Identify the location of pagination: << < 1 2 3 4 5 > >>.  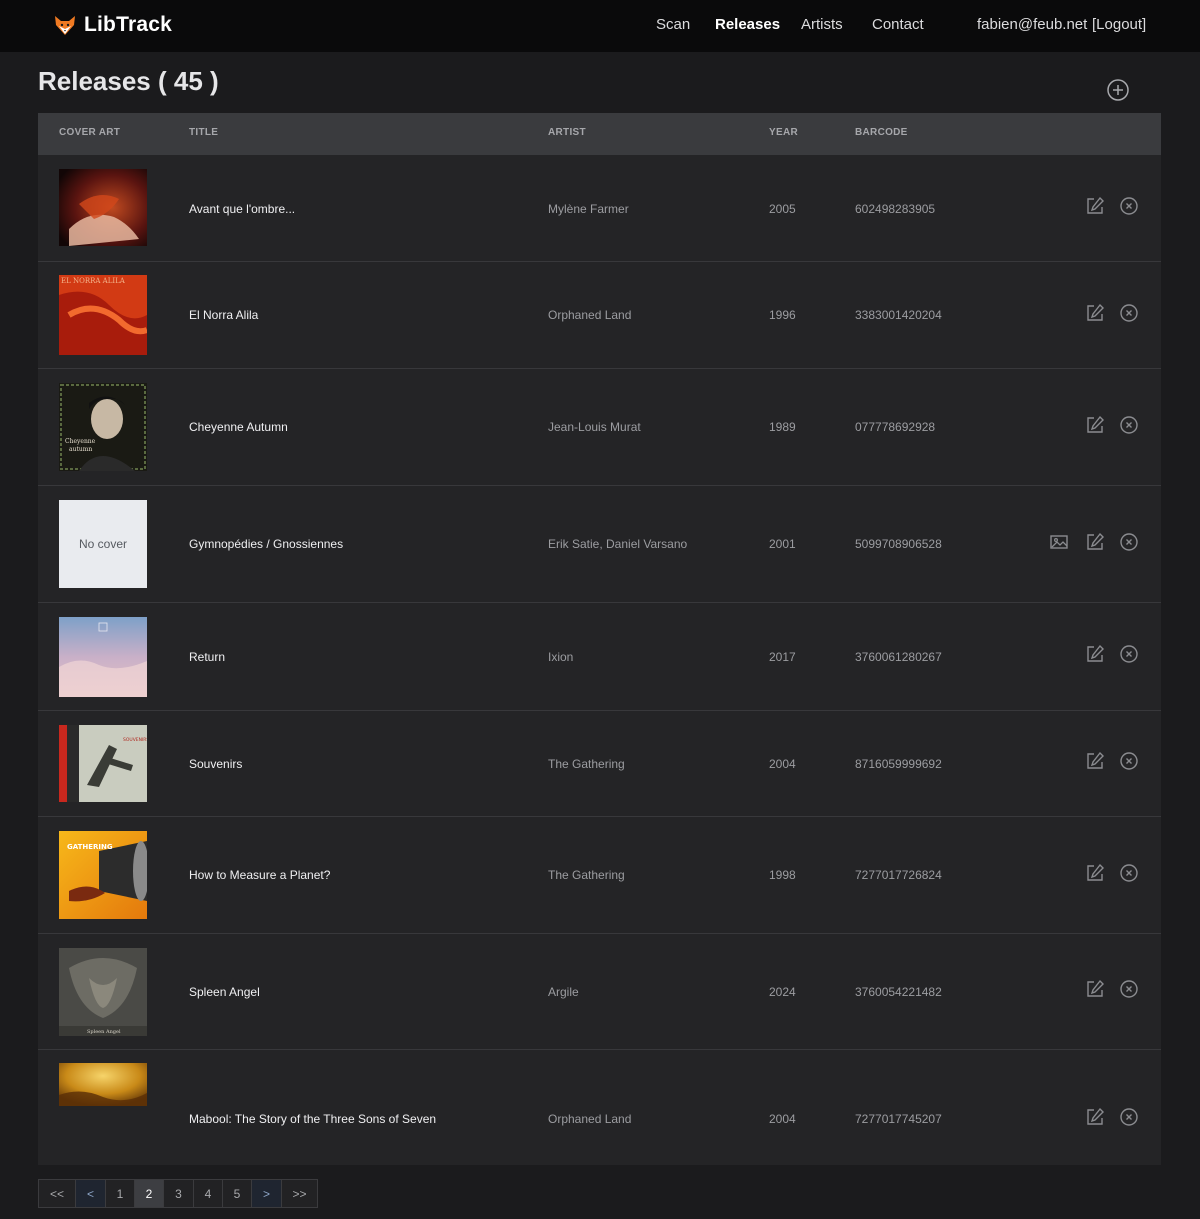
(178, 1193).